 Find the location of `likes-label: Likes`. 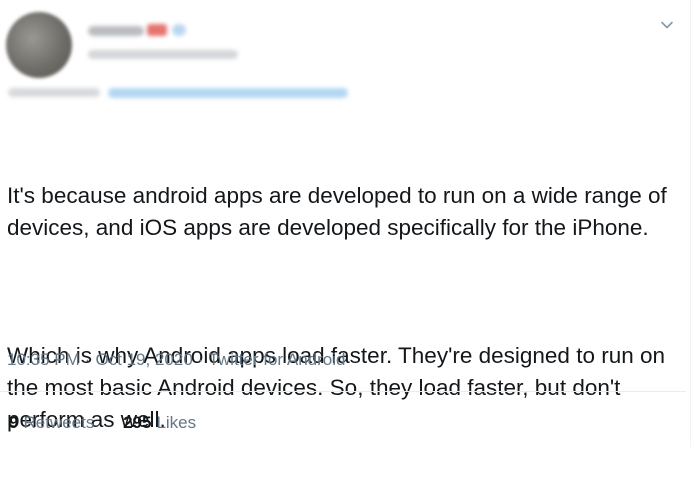

likes-label: Likes is located at coordinates (176, 422).